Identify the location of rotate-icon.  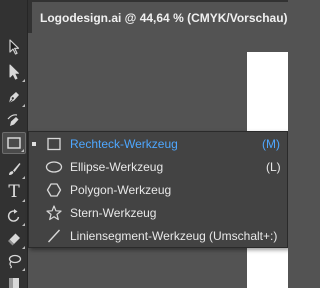
(14, 216).